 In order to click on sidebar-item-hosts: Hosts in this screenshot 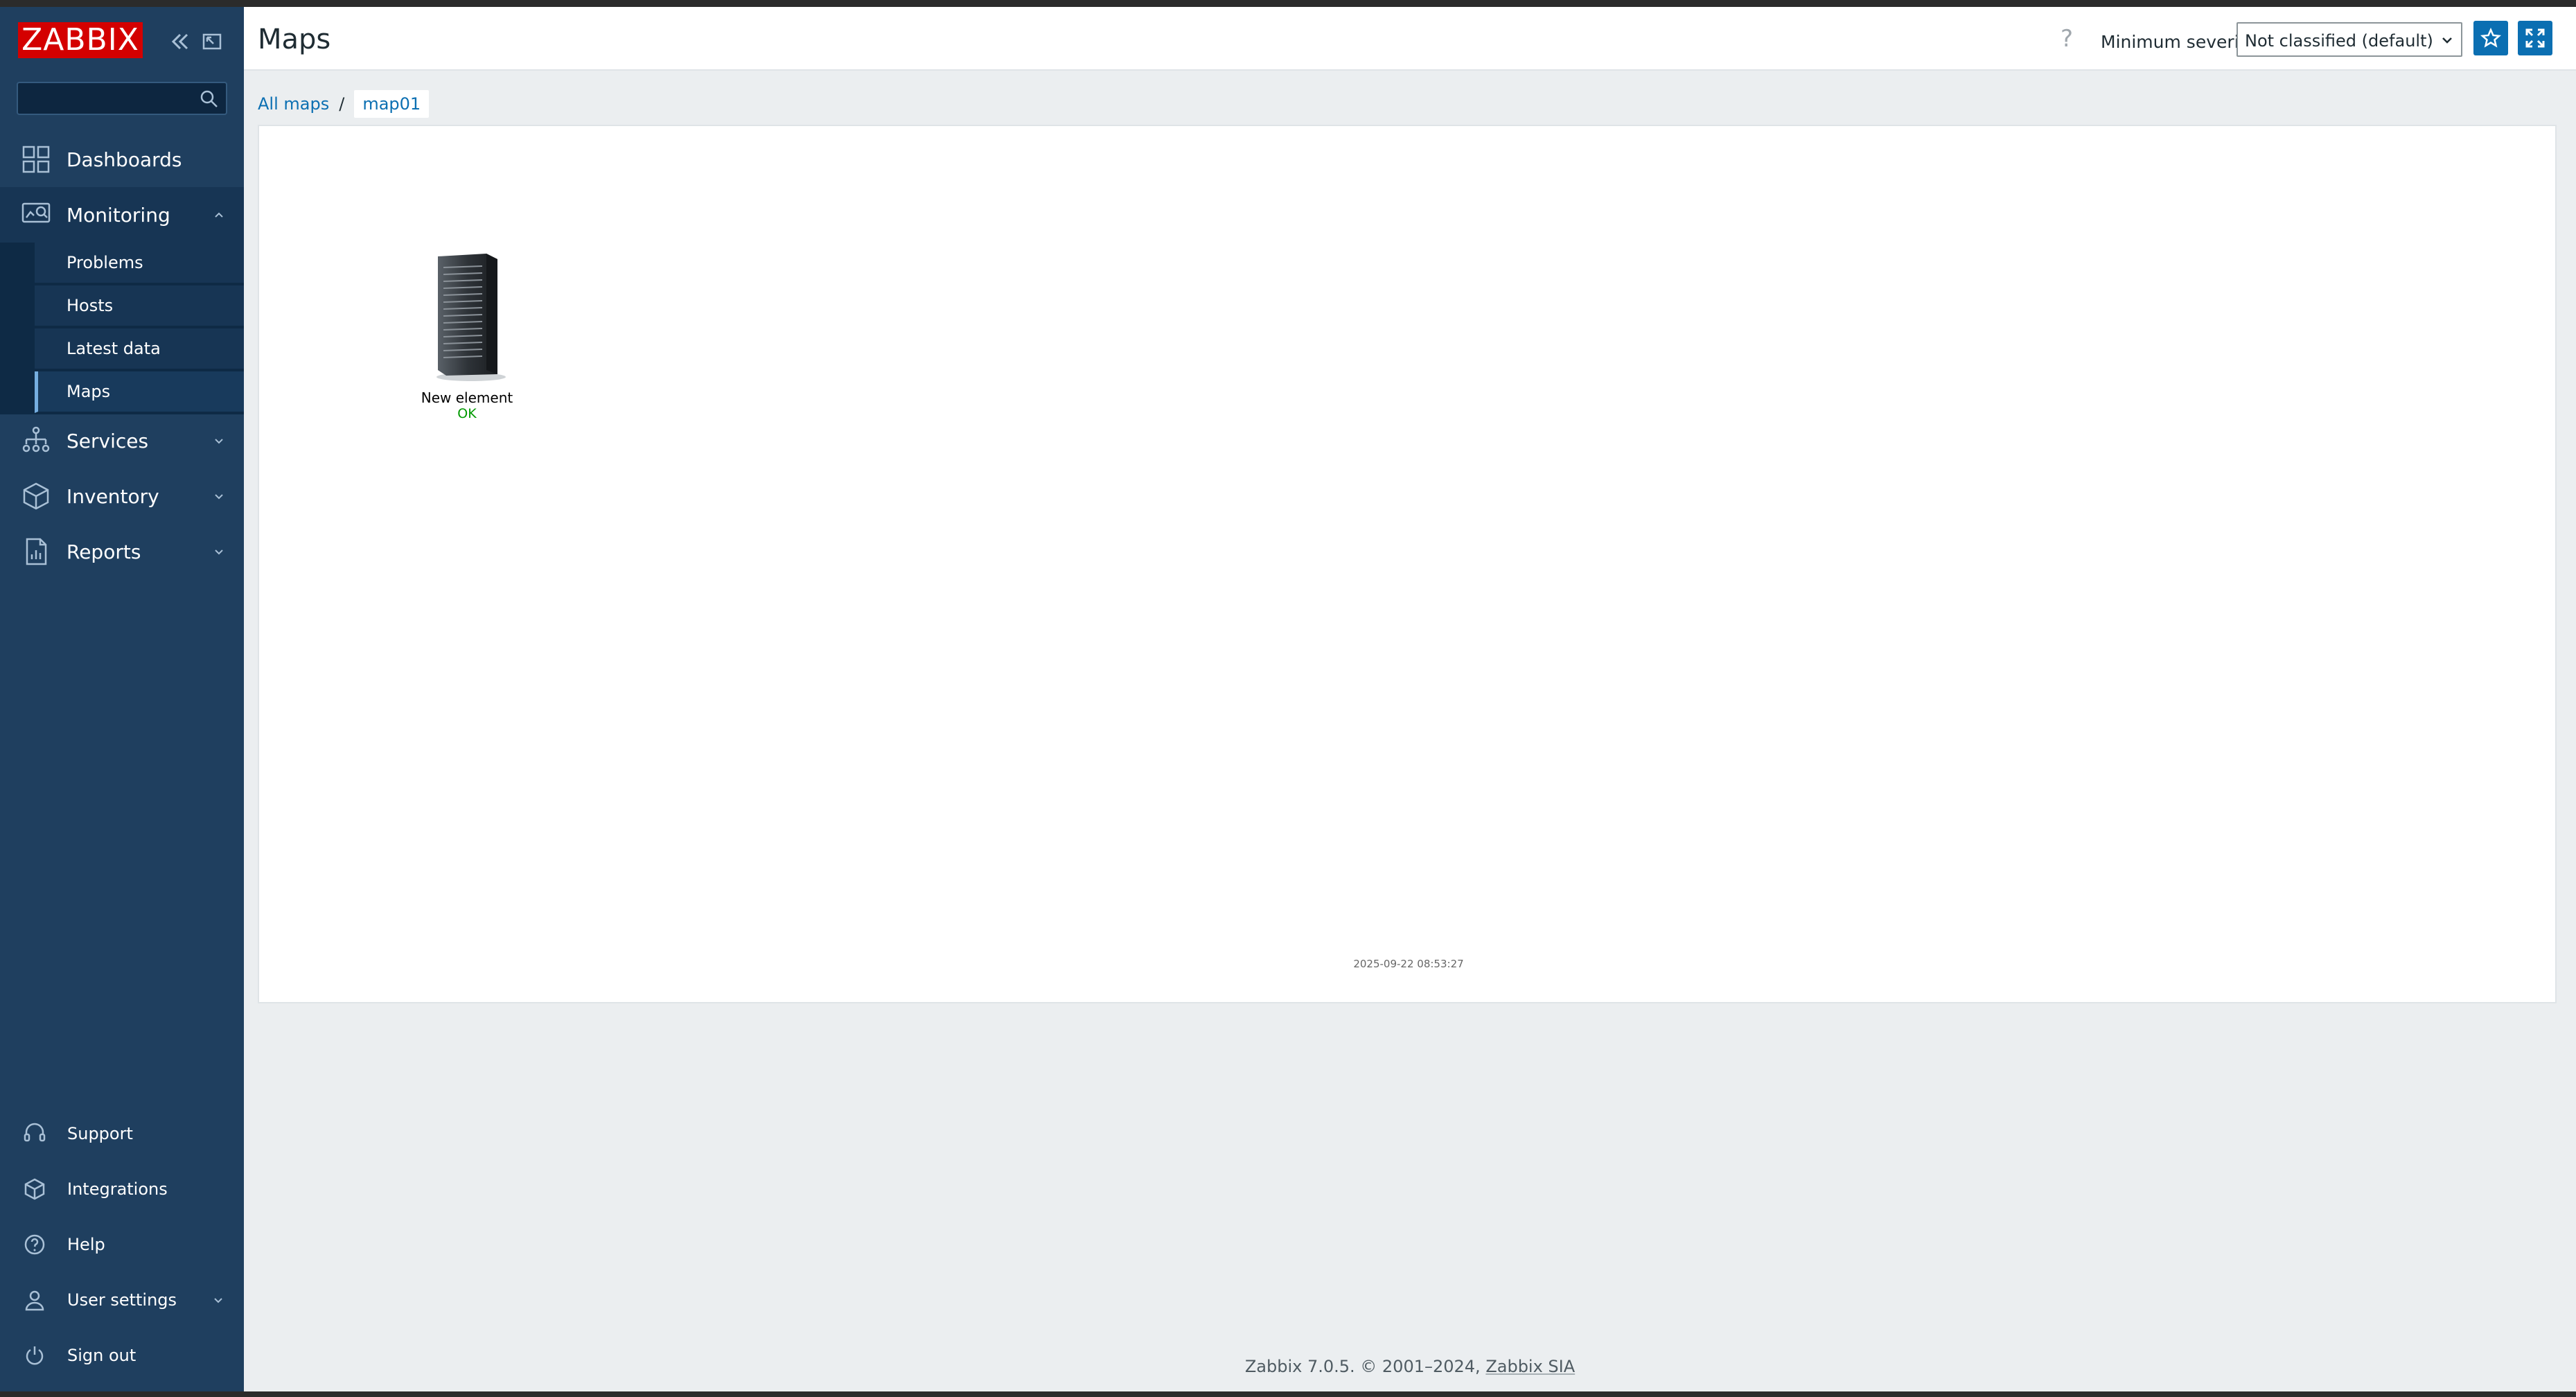, I will do `click(139, 306)`.